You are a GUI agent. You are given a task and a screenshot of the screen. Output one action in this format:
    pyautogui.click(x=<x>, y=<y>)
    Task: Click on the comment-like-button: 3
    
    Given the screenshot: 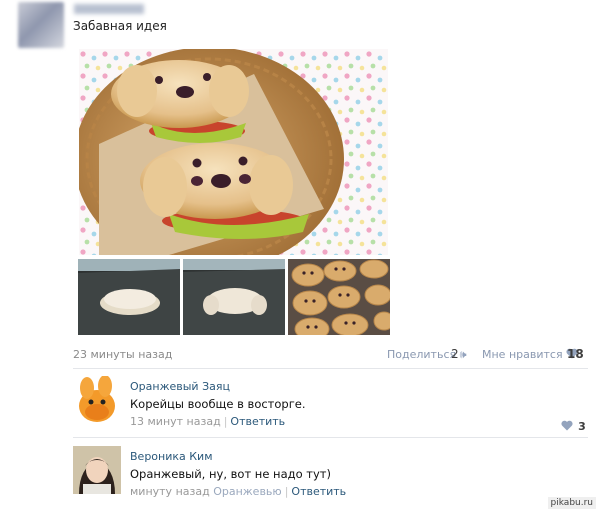 What is the action you would take?
    pyautogui.click(x=573, y=424)
    